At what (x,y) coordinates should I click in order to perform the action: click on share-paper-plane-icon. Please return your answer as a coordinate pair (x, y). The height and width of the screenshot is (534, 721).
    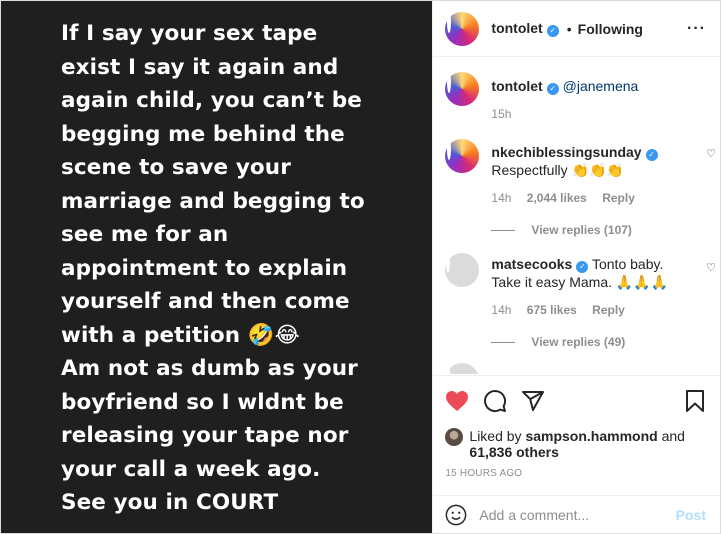
    Looking at the image, I should click on (533, 401).